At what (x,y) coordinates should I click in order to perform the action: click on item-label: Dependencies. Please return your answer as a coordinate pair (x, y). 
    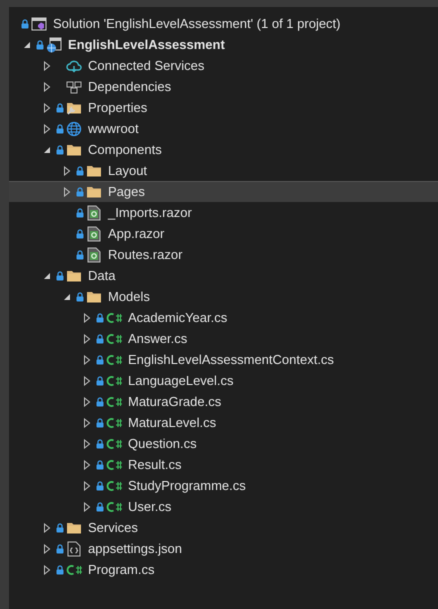
    Looking at the image, I should click on (130, 86).